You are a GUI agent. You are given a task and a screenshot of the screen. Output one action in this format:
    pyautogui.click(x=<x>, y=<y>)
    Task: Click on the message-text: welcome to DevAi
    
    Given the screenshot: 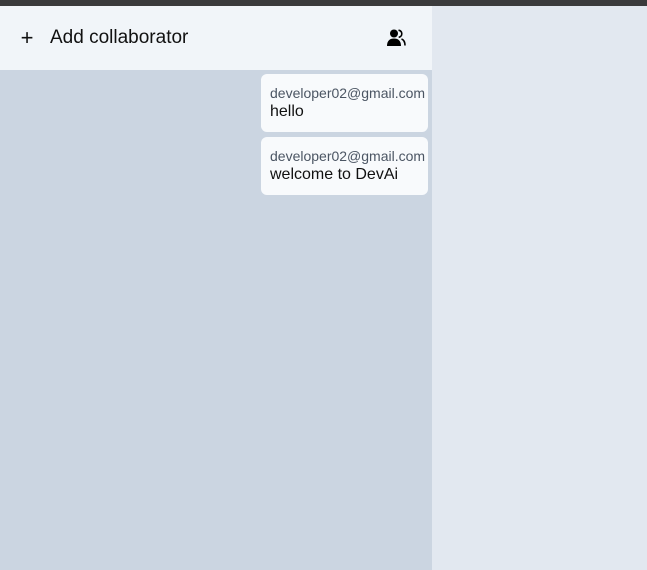 What is the action you would take?
    pyautogui.click(x=334, y=174)
    